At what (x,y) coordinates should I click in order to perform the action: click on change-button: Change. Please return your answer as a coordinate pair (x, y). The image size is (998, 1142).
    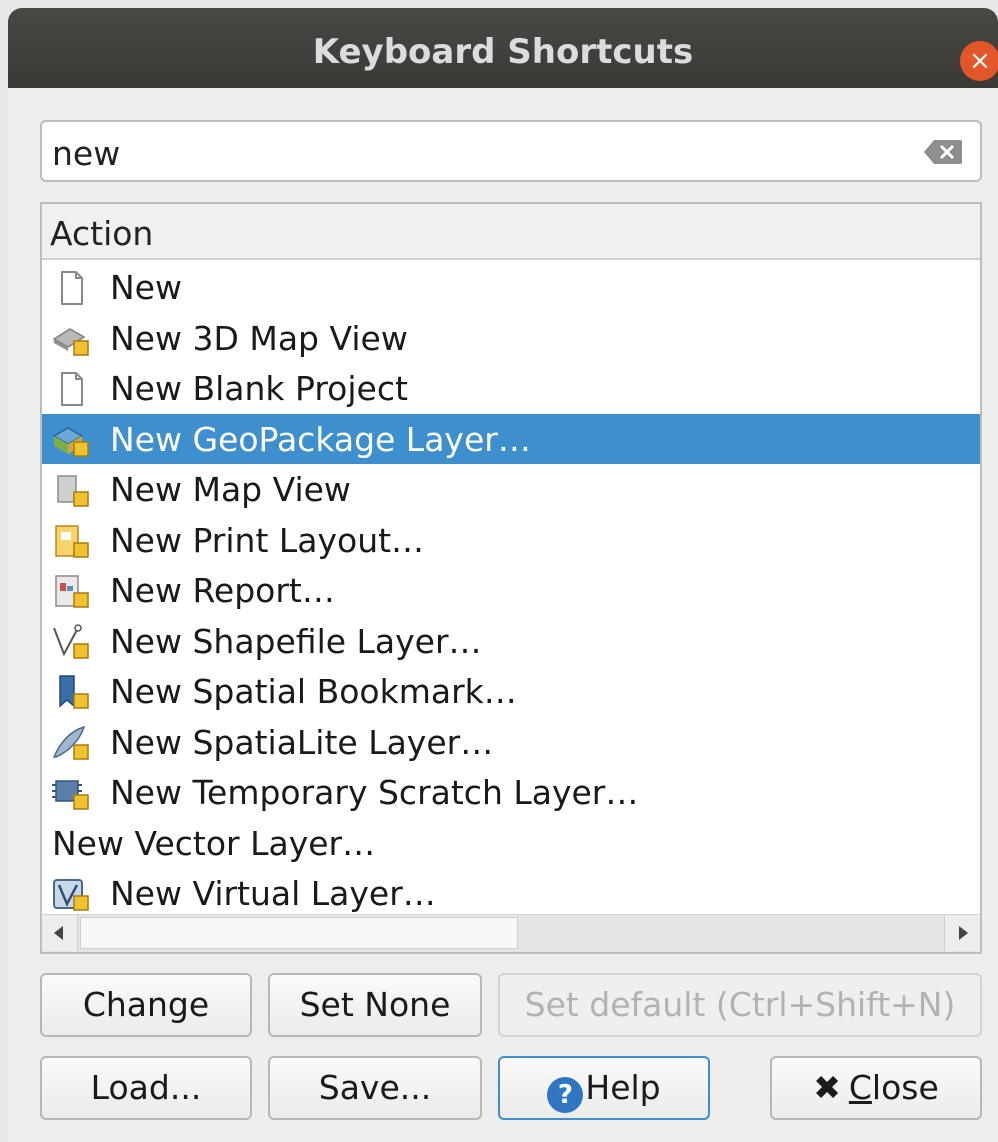
    Looking at the image, I should click on (146, 1005).